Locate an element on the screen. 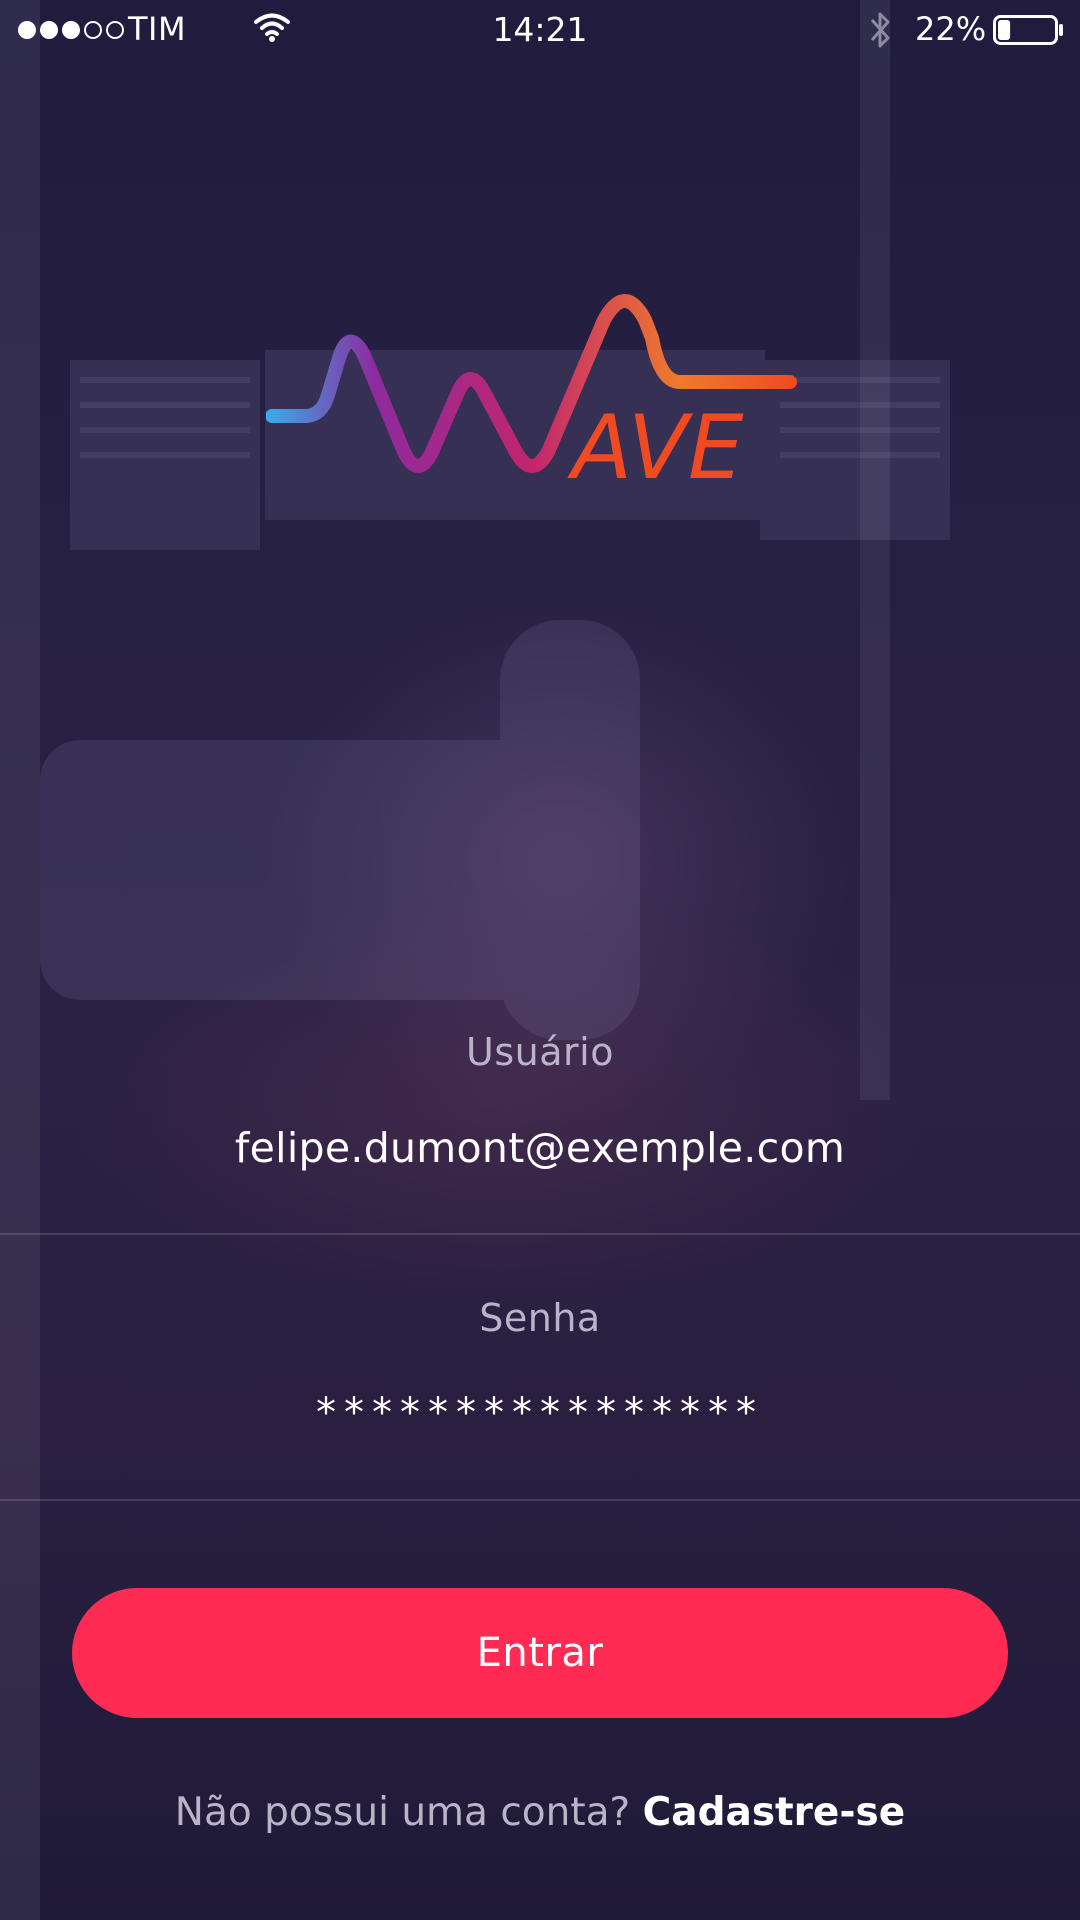 This screenshot has width=1080, height=1920. battery-icon is located at coordinates (1028, 30).